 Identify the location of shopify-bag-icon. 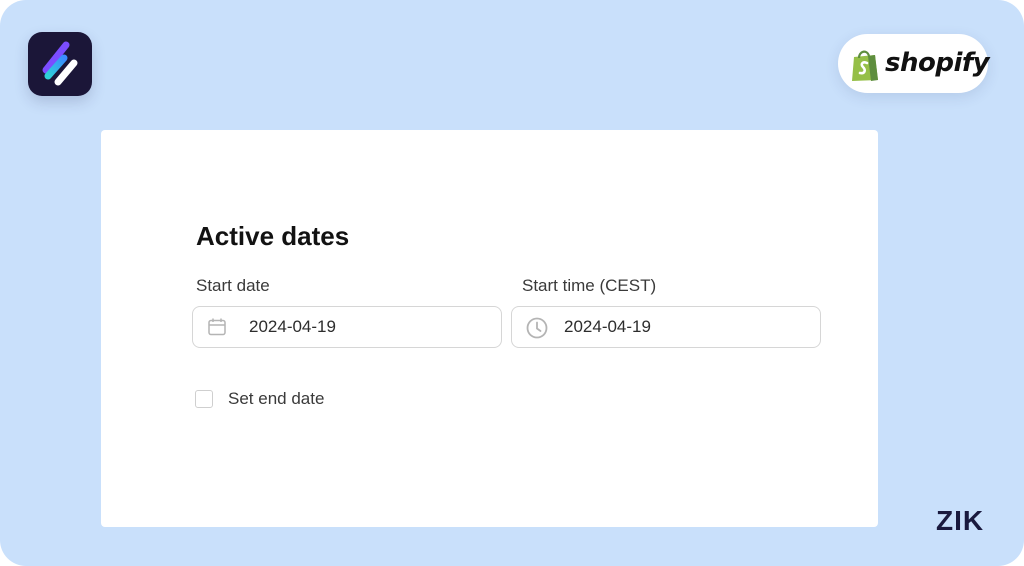
(865, 65).